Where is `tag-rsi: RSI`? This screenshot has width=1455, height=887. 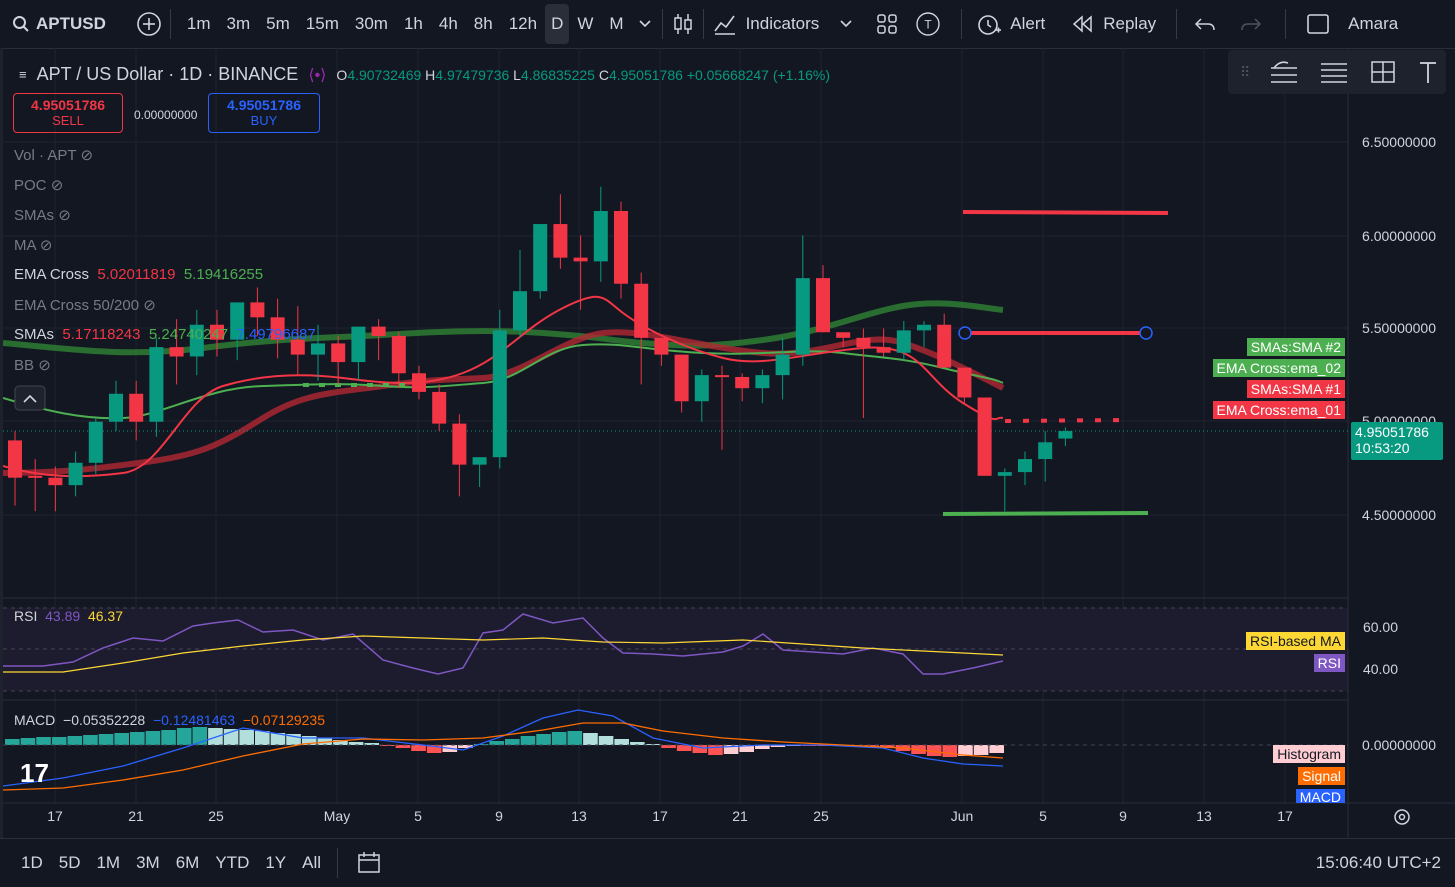
tag-rsi: RSI is located at coordinates (1329, 663).